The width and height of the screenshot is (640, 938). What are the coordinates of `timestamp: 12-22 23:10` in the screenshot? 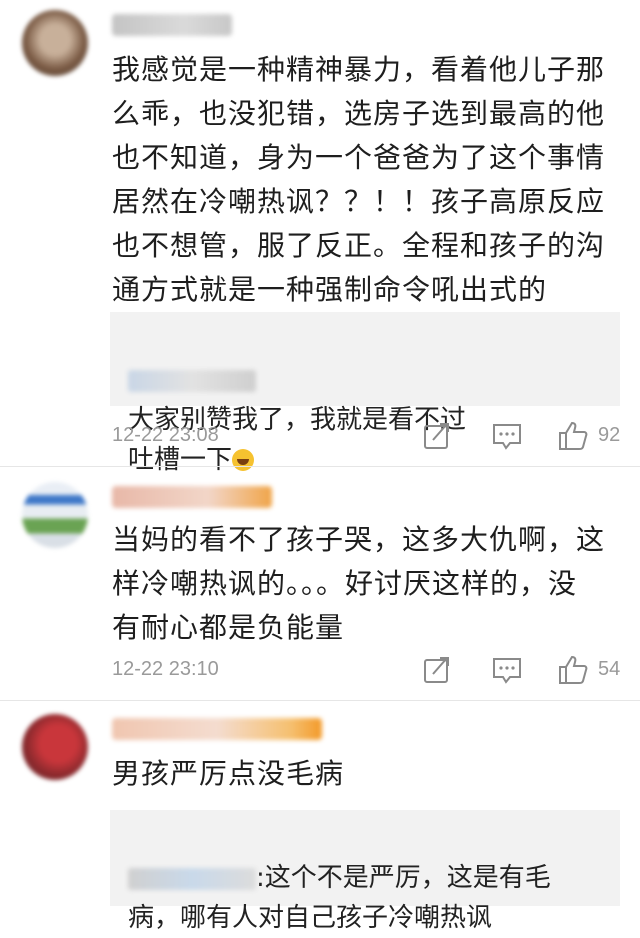 It's located at (165, 669).